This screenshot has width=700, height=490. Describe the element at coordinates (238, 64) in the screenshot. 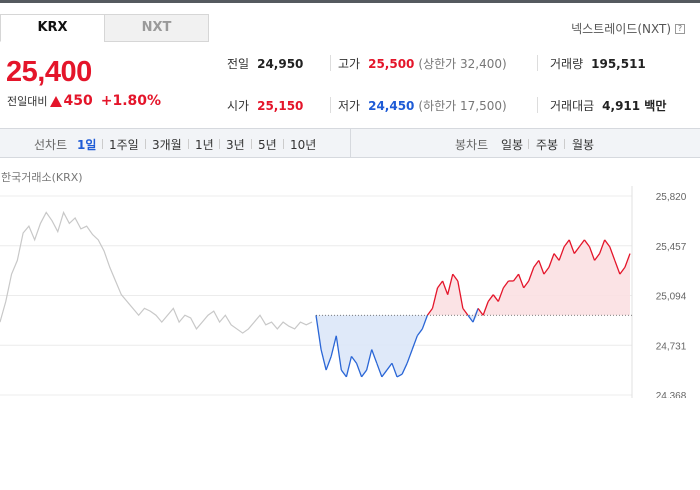

I see `stat-label: 전일` at that location.